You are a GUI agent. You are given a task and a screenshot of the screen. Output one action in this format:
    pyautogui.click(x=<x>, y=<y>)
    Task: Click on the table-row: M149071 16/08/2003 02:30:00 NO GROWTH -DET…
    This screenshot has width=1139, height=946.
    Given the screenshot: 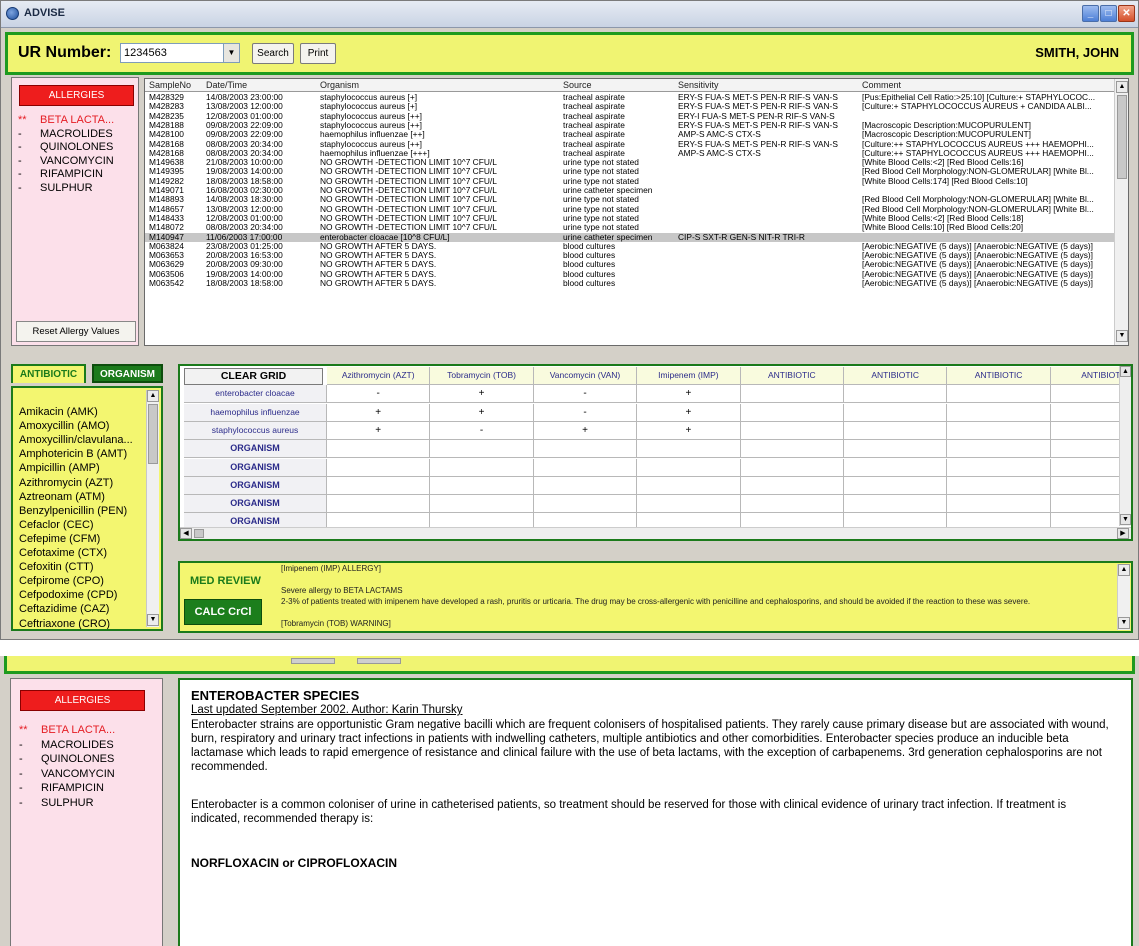 What is the action you would take?
    pyautogui.click(x=630, y=190)
    